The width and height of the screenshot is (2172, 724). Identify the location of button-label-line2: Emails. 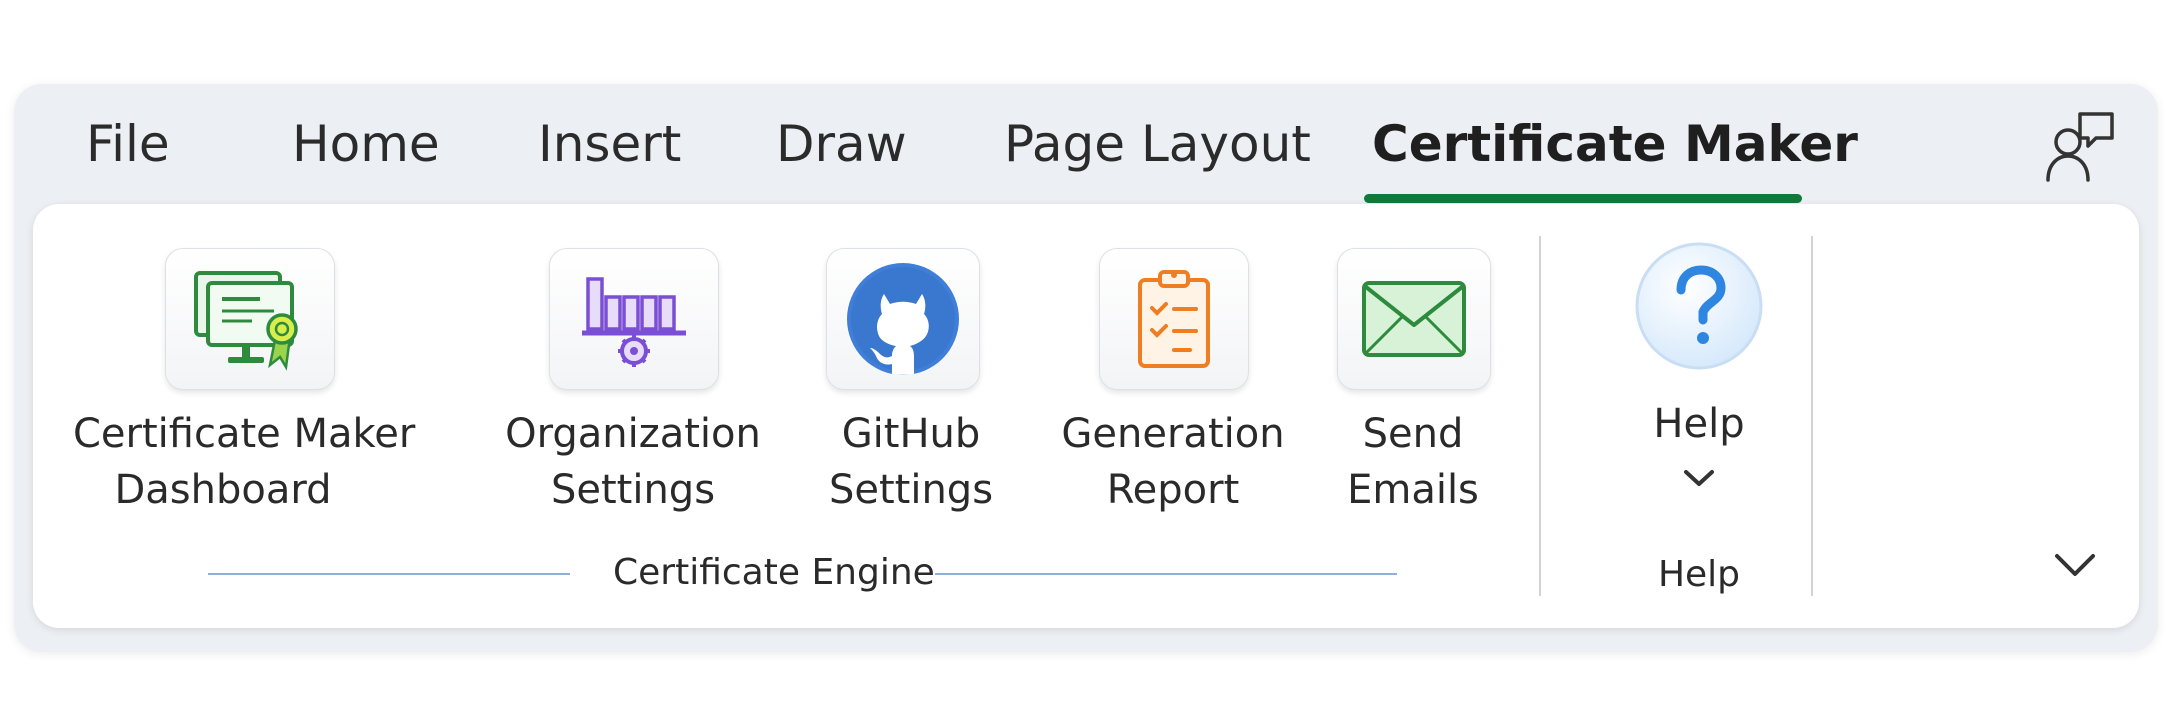
(1413, 490).